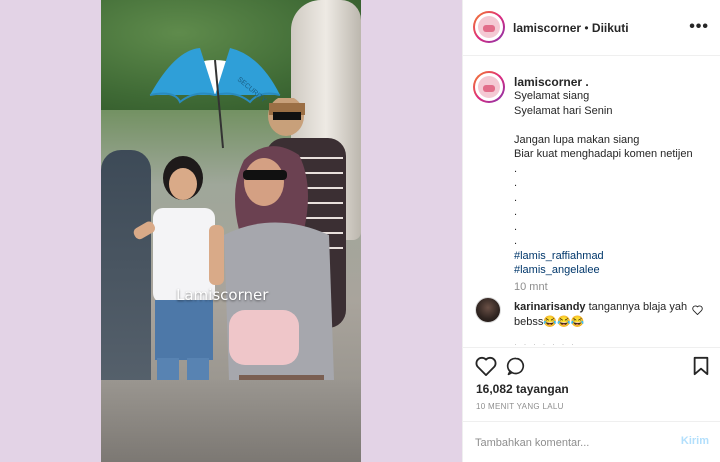  I want to click on comment-input, so click(570, 443).